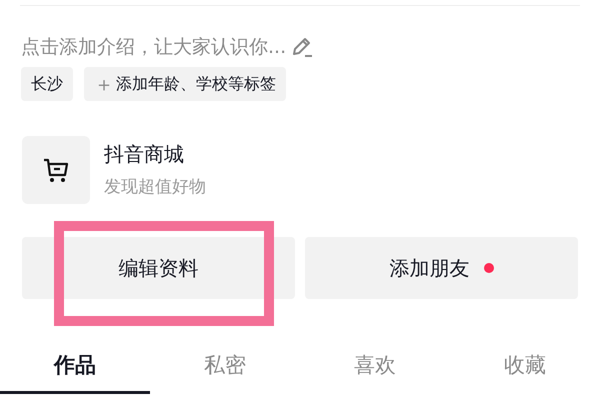 The width and height of the screenshot is (600, 413). What do you see at coordinates (47, 84) in the screenshot?
I see `location-tag: 长沙` at bounding box center [47, 84].